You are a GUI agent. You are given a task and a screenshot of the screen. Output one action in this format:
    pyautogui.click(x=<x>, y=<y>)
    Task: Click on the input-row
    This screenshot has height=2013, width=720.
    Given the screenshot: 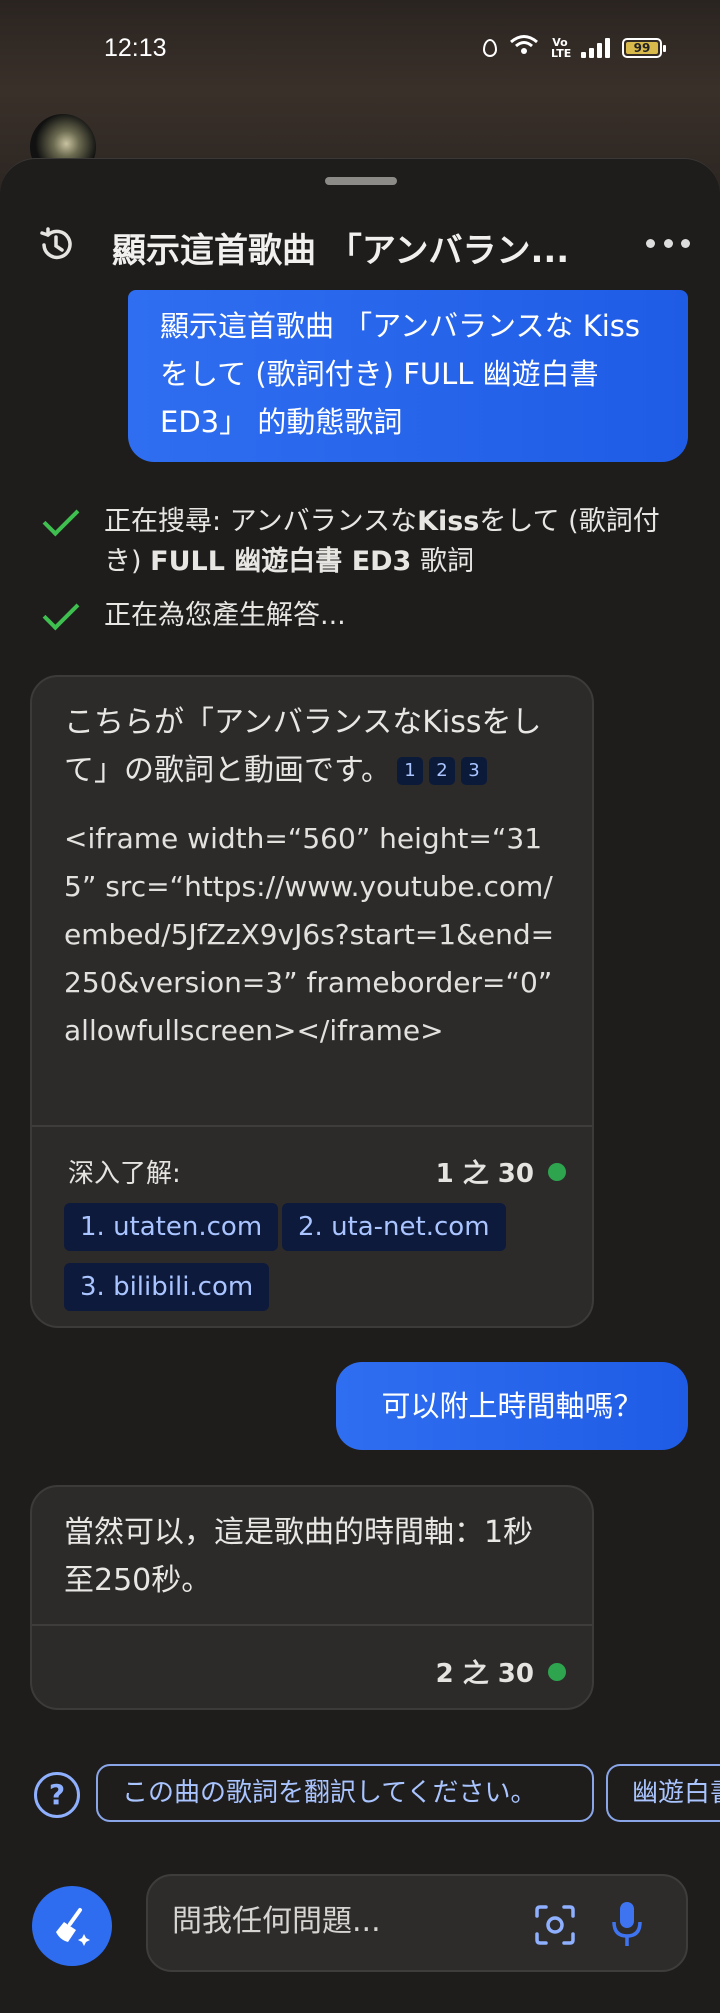 What is the action you would take?
    pyautogui.click(x=360, y=1925)
    